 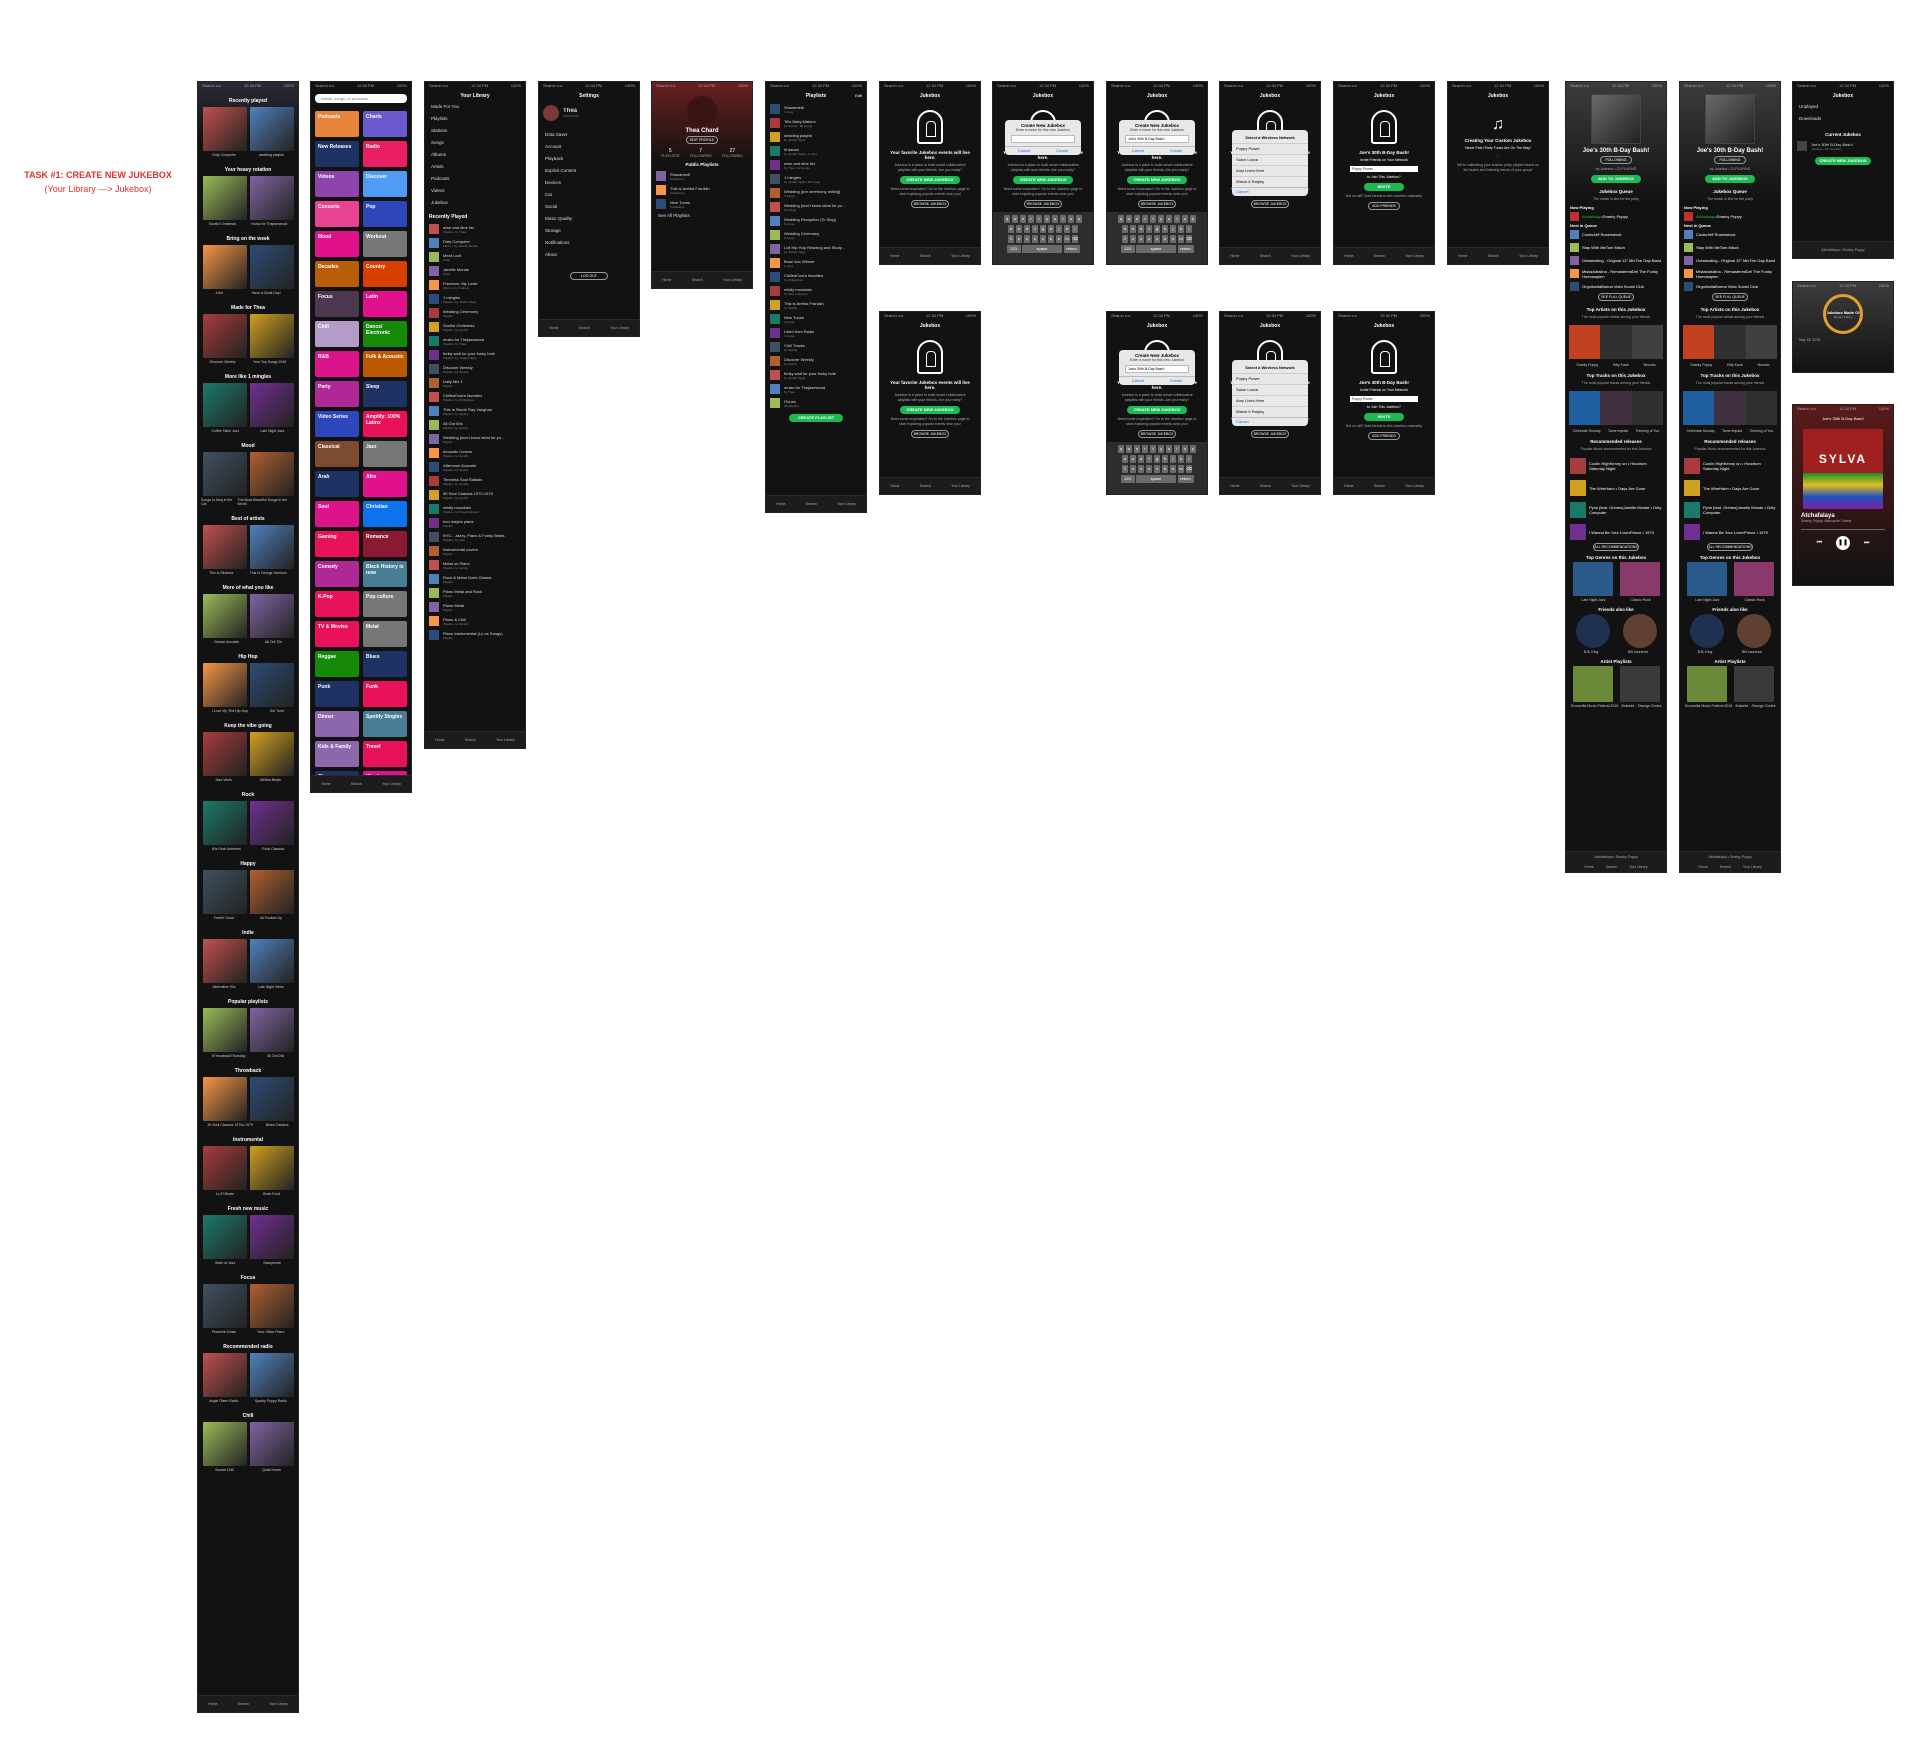 I want to click on queue-item: Stay With MeTom Misch, so click(x=1730, y=247).